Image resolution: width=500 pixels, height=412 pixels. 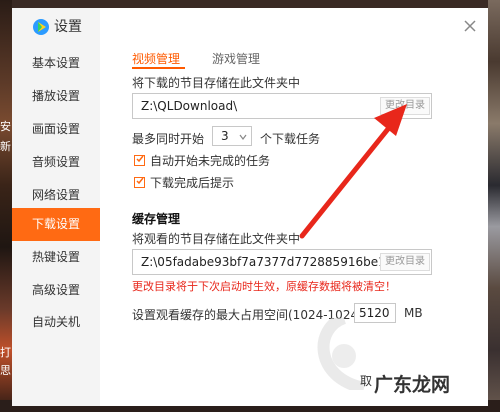 What do you see at coordinates (216, 239) in the screenshot?
I see `cache-desc: 将观看的节目存储在此文件夹中` at bounding box center [216, 239].